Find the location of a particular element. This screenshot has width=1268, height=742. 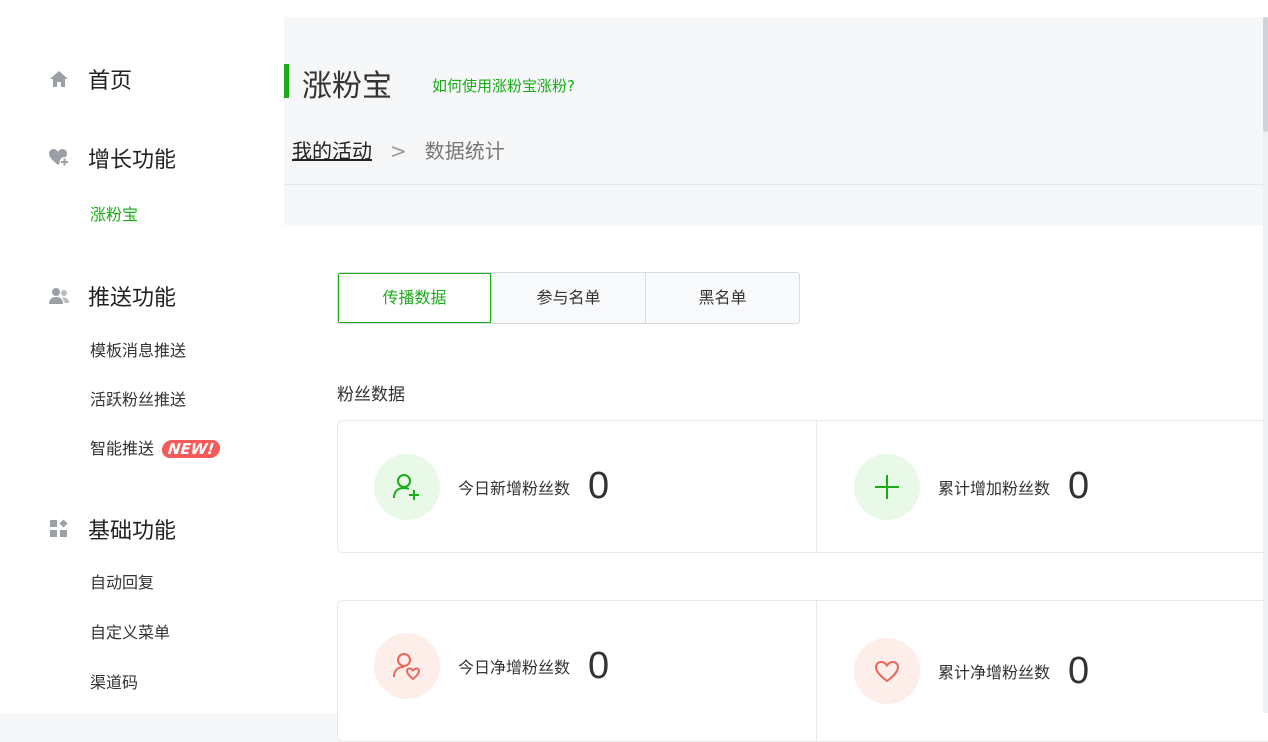

sidebar-item-label: 智能推送 is located at coordinates (122, 448).